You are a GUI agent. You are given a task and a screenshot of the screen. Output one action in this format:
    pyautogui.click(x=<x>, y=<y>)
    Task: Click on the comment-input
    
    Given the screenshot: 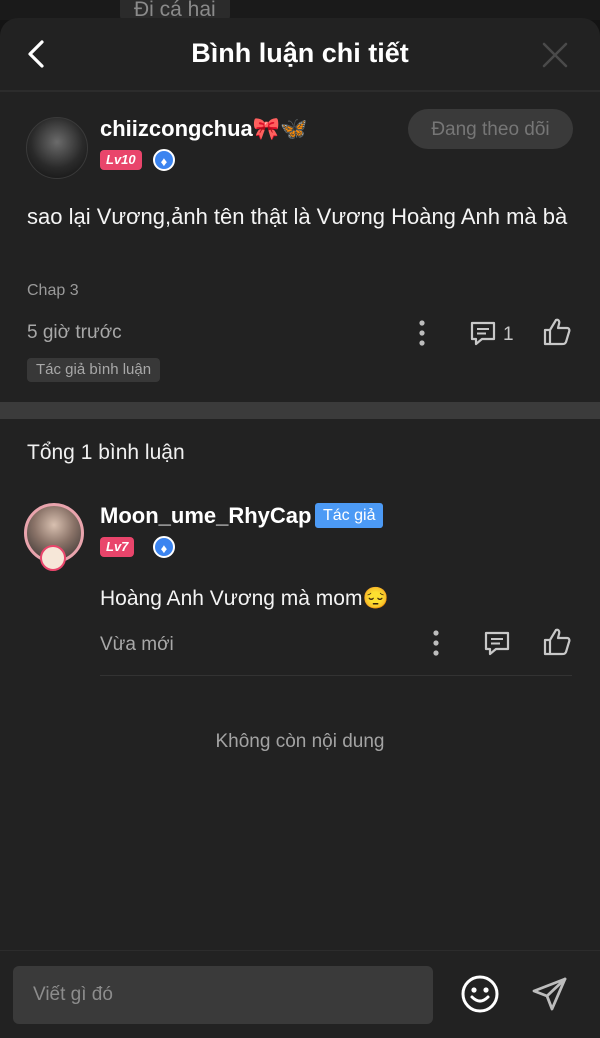 What is the action you would take?
    pyautogui.click(x=223, y=995)
    